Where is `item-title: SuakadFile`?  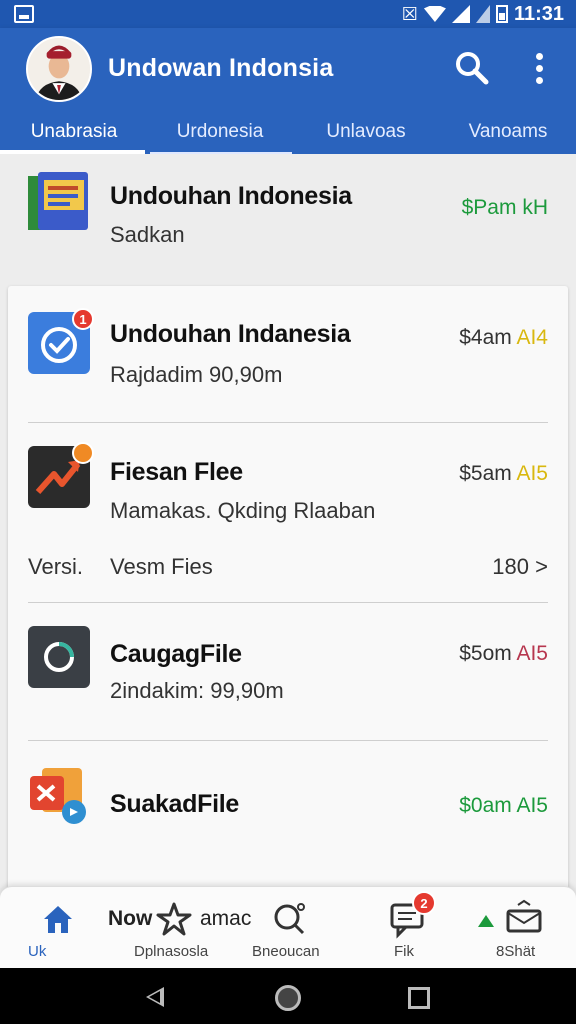 item-title: SuakadFile is located at coordinates (174, 804).